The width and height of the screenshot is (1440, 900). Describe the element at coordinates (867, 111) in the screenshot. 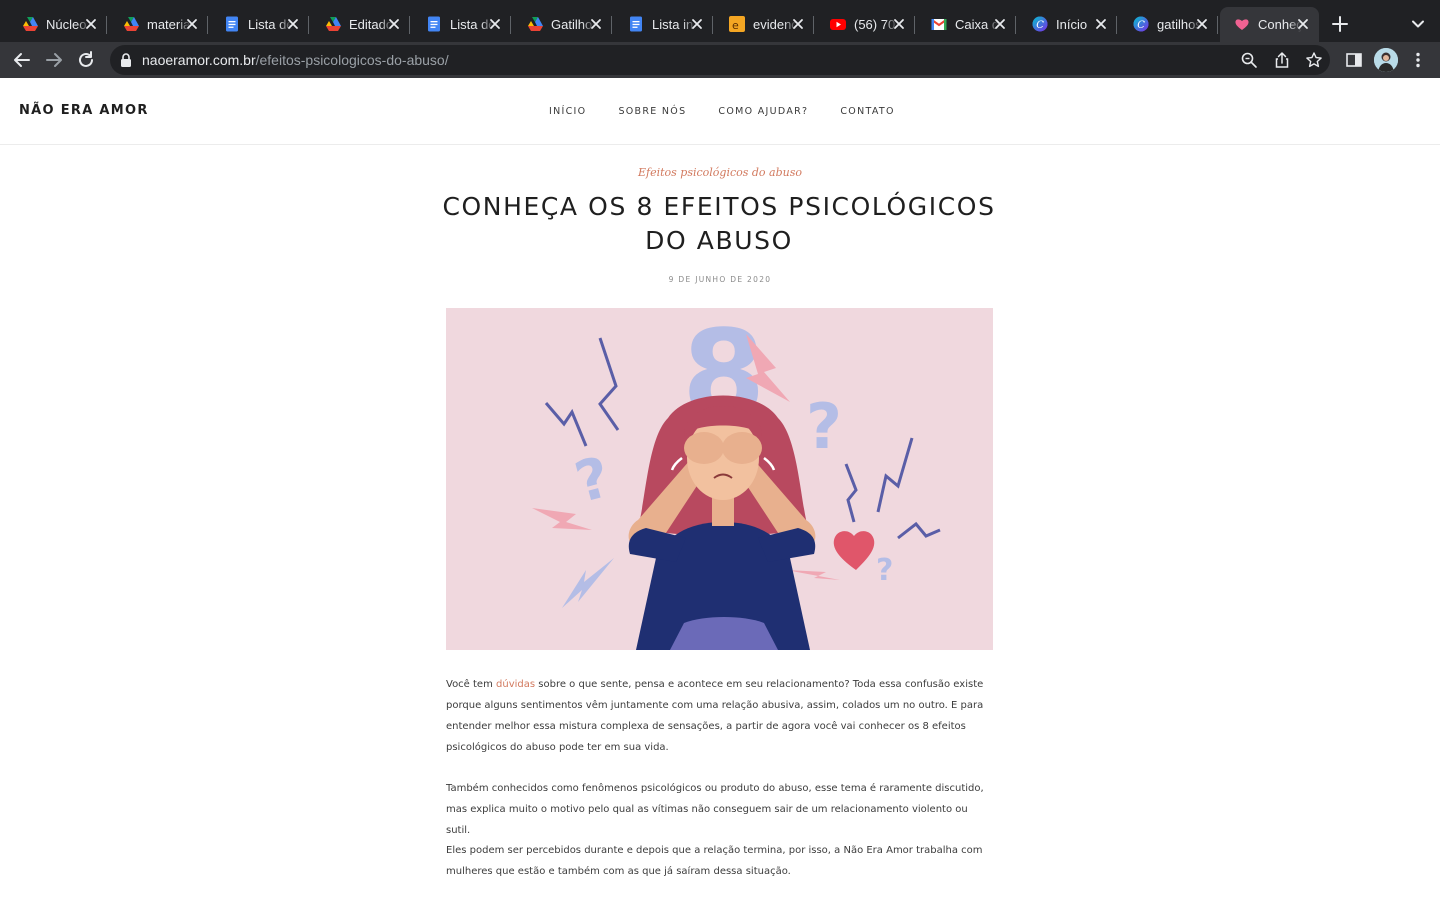

I see `nav-link-contato: CONTATO` at that location.